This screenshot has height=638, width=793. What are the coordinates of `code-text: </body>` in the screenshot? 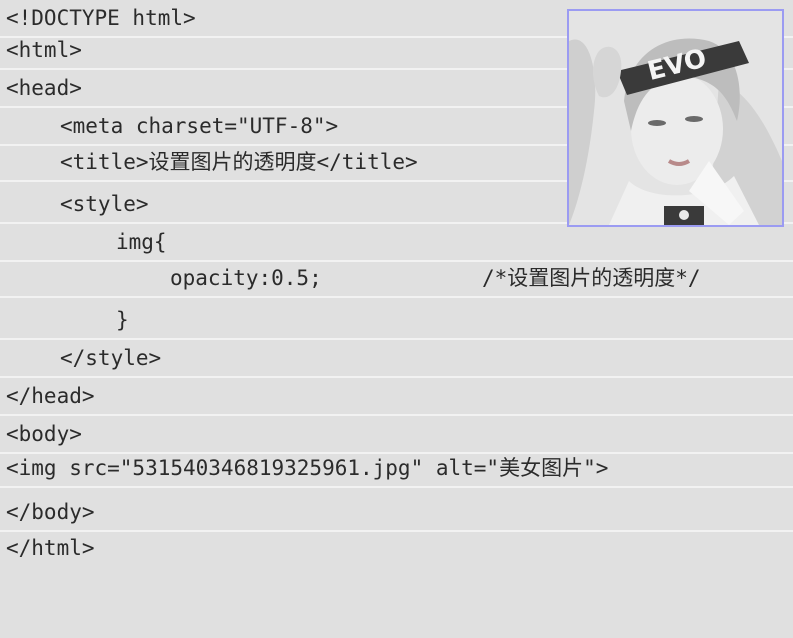 It's located at (50, 512).